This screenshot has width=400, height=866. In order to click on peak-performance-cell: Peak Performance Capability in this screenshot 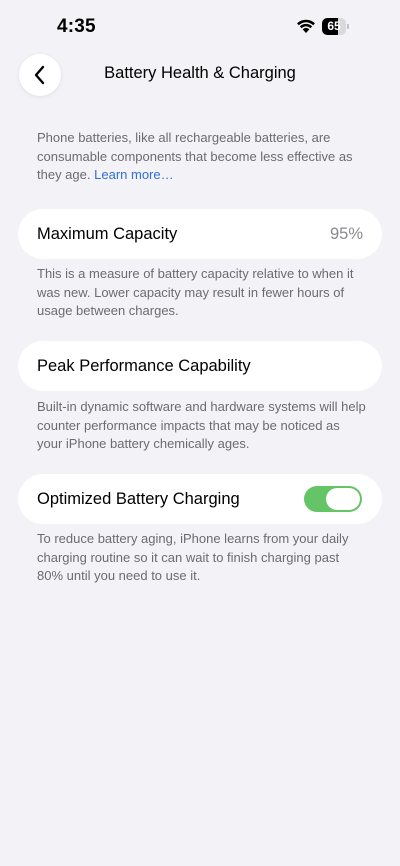, I will do `click(200, 366)`.